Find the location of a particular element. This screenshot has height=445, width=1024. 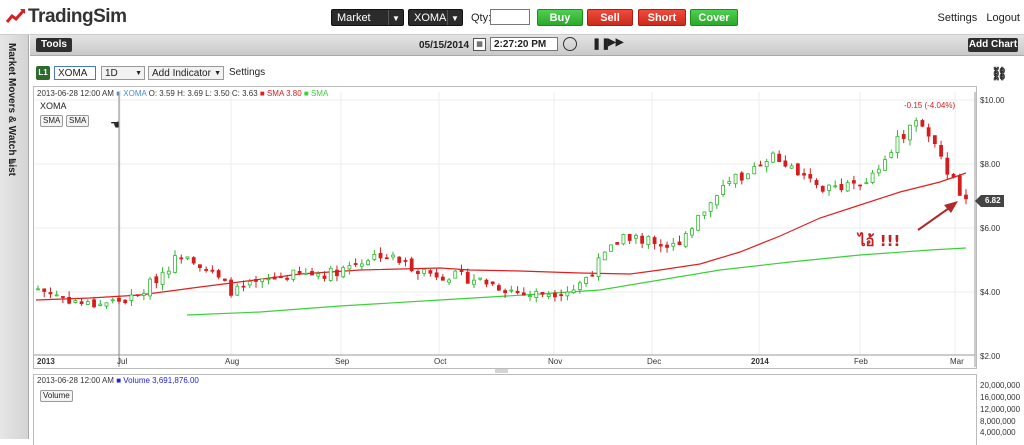

x-tick: 2013 is located at coordinates (46, 361).